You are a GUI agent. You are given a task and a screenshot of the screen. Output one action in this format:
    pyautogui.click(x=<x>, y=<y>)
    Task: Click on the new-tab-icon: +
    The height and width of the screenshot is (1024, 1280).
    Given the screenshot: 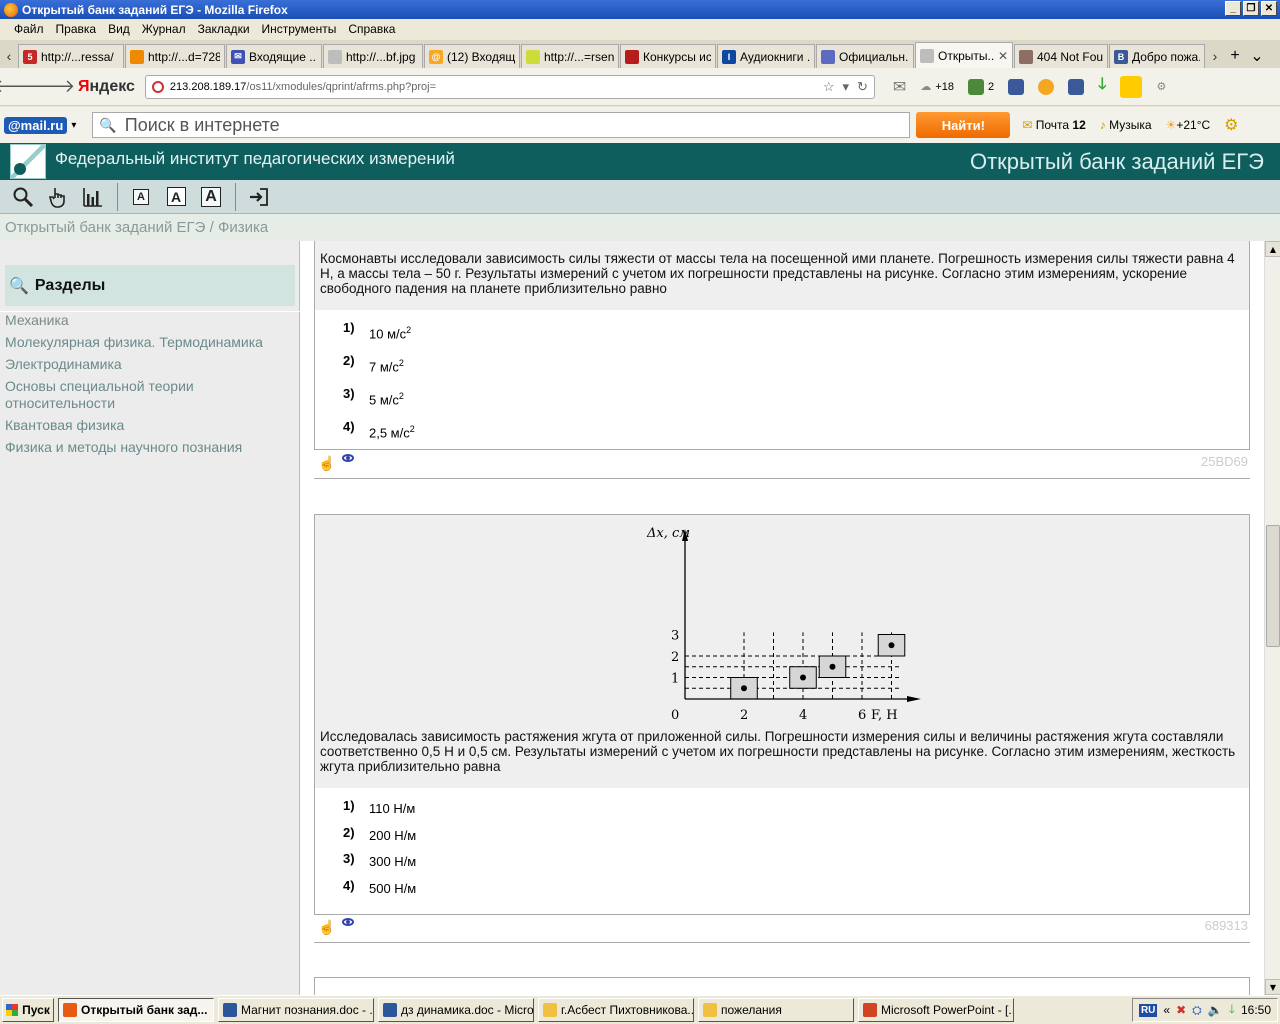 What is the action you would take?
    pyautogui.click(x=1235, y=56)
    